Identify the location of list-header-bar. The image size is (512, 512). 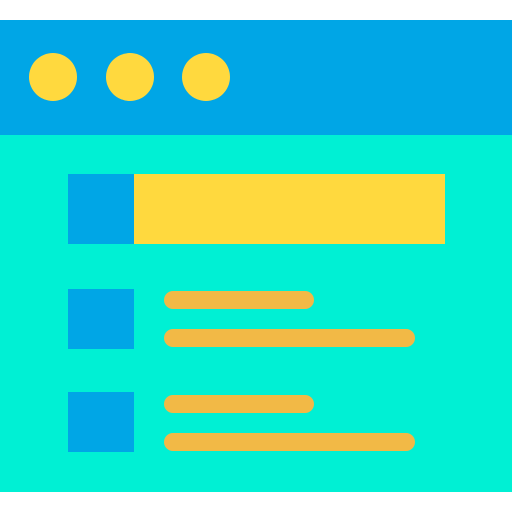
(289, 209).